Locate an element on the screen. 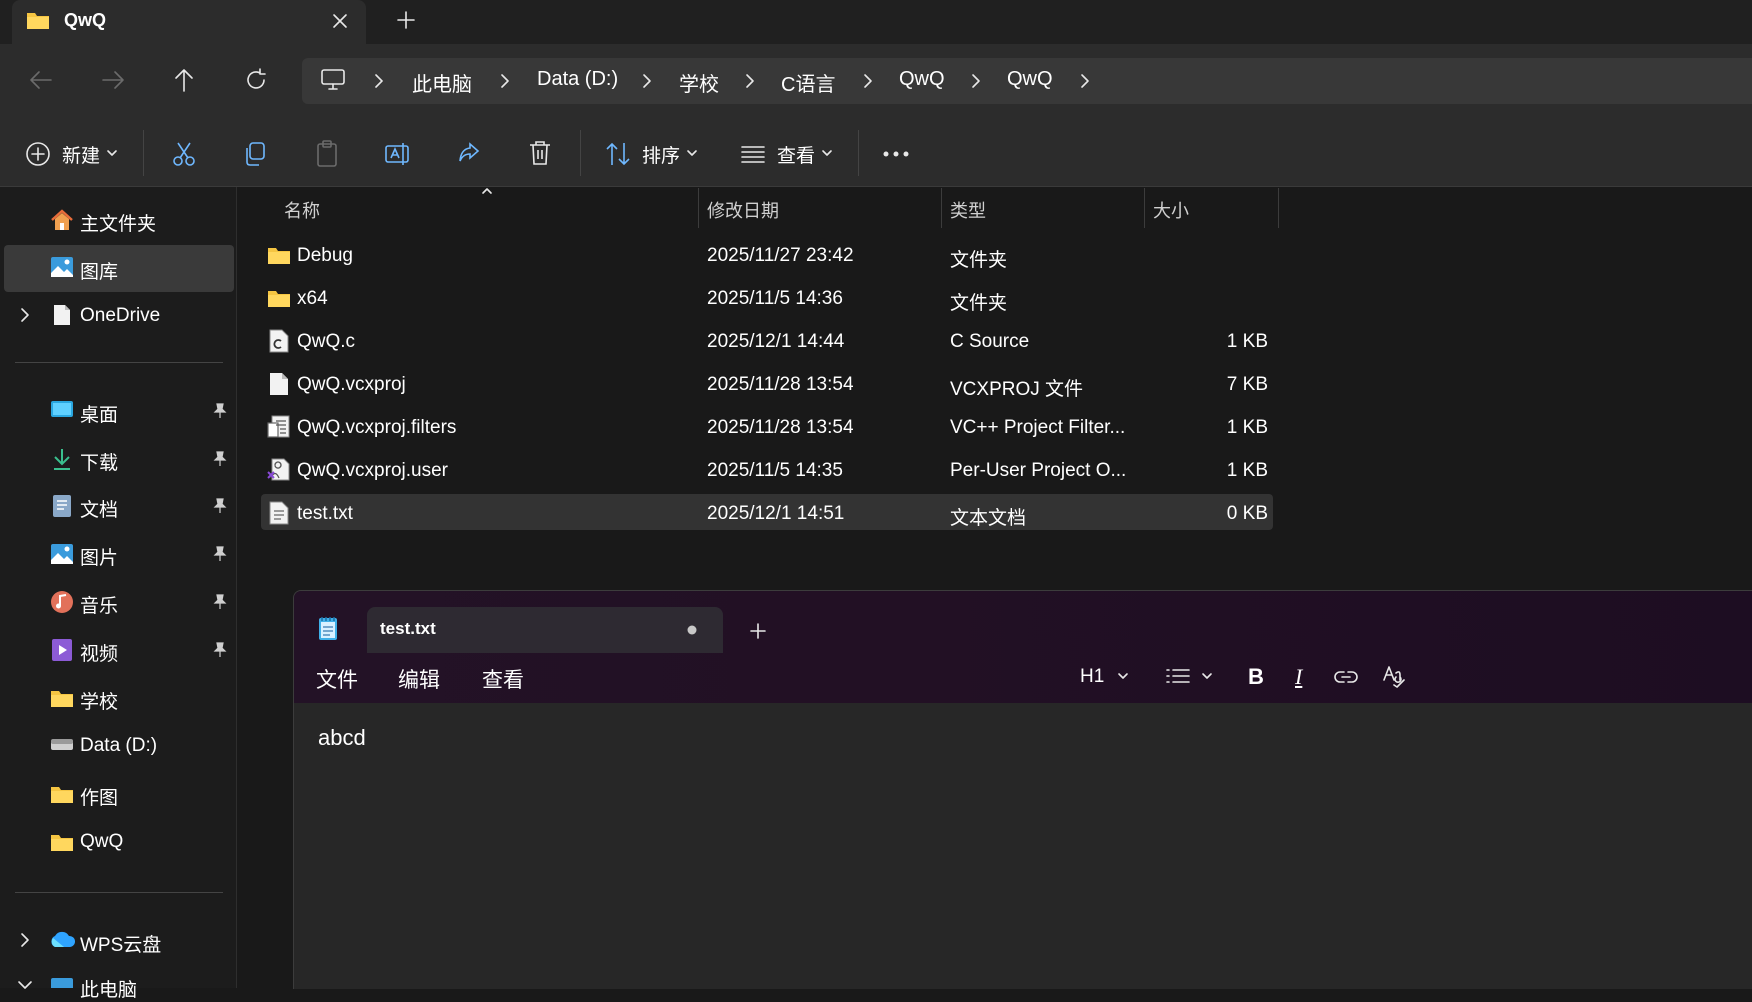 This screenshot has height=1002, width=1752. view-button: 查看 is located at coordinates (796, 154).